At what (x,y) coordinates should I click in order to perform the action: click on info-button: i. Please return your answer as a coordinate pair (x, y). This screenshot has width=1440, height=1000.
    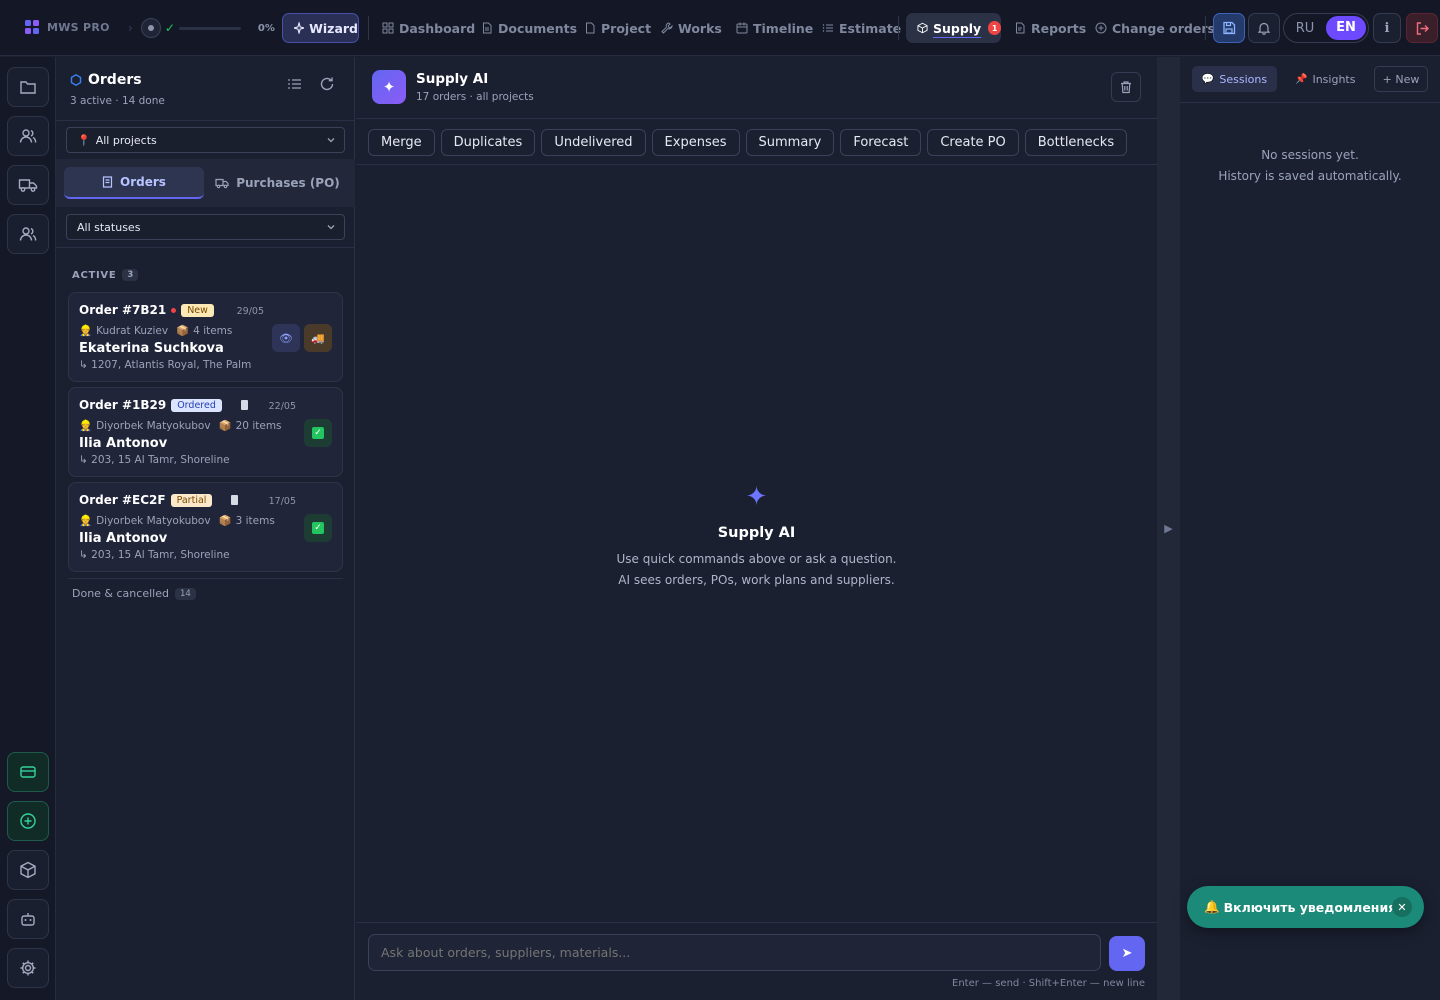
    Looking at the image, I should click on (1387, 28).